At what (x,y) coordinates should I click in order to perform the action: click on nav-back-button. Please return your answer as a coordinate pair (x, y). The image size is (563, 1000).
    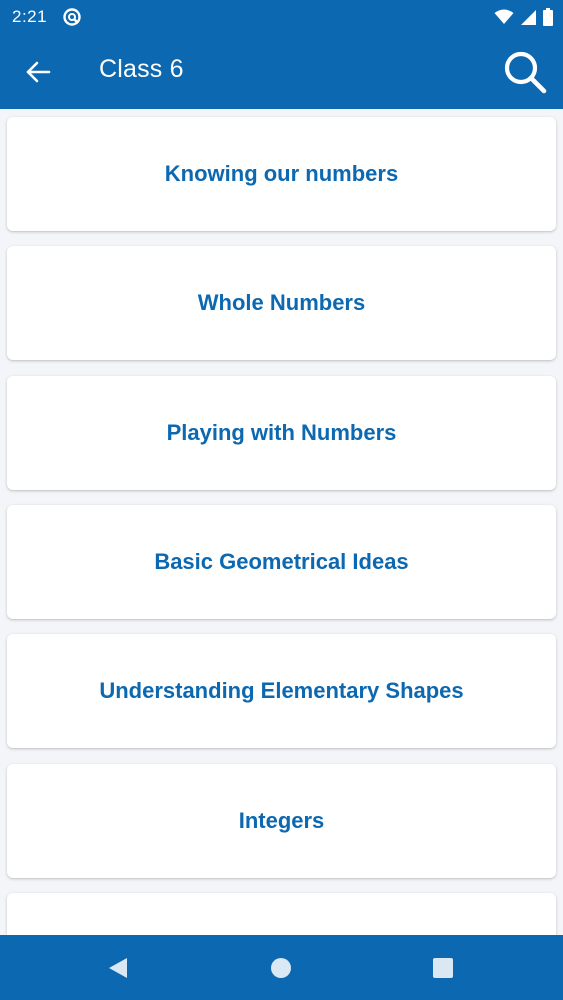
    Looking at the image, I should click on (118, 968).